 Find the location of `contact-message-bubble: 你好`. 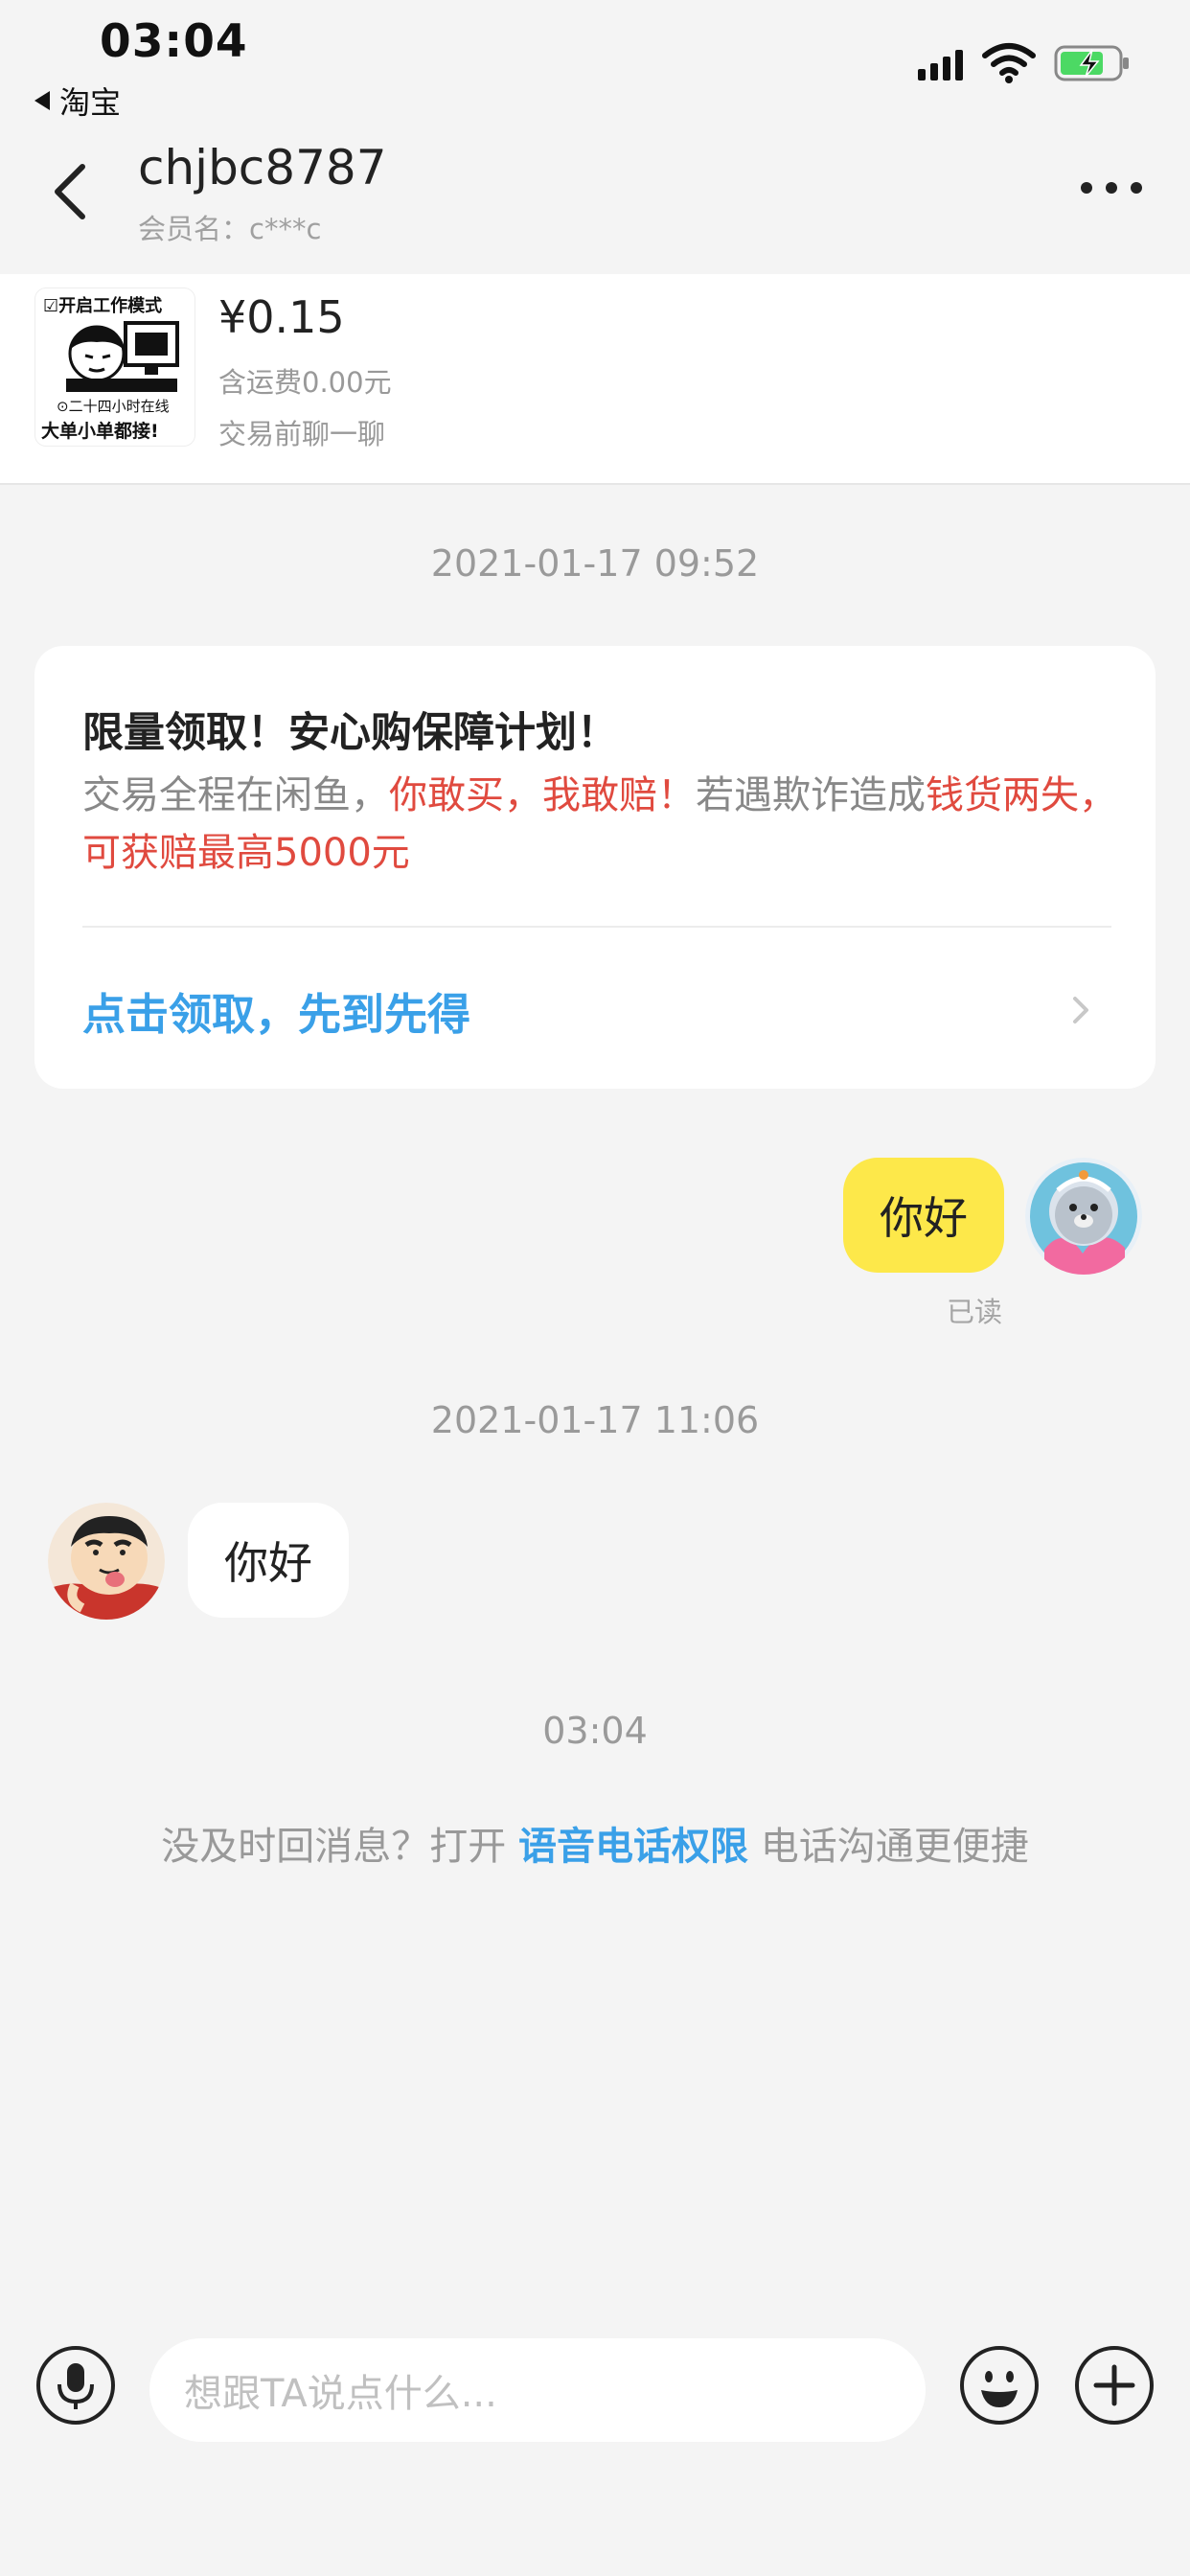

contact-message-bubble: 你好 is located at coordinates (269, 1560).